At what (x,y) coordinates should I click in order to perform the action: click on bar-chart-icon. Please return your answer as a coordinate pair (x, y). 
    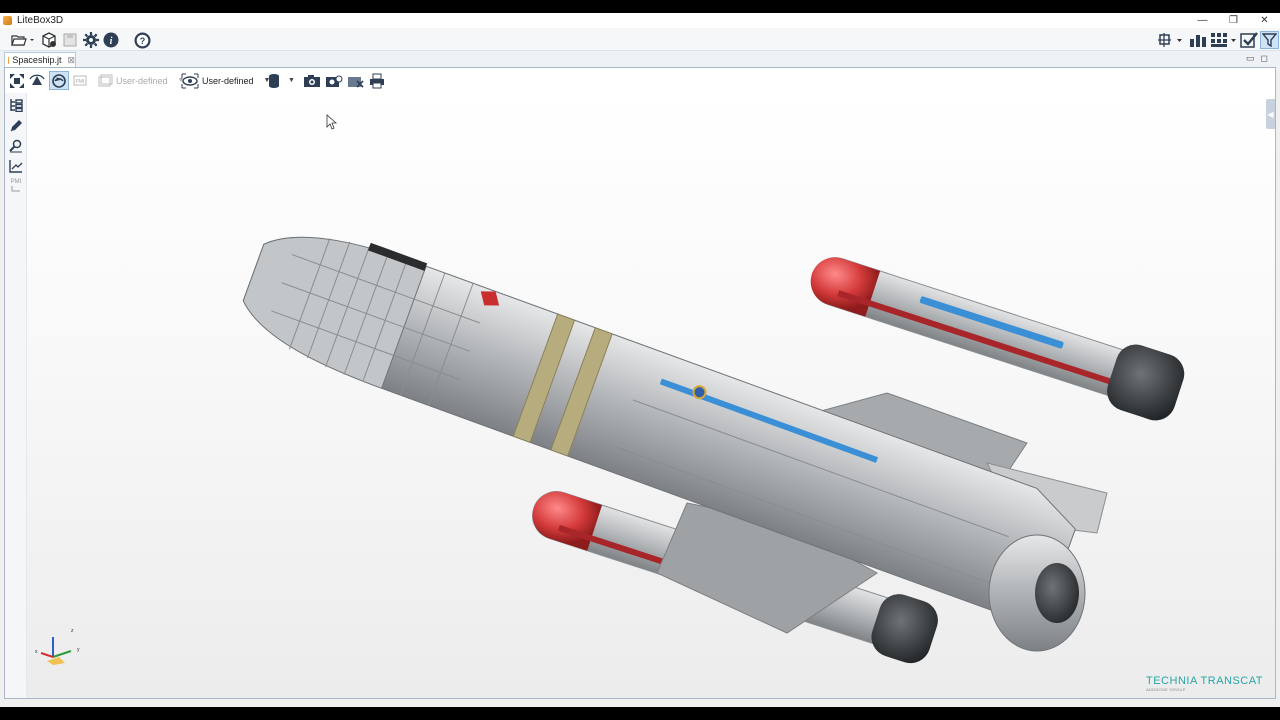
    Looking at the image, I should click on (1198, 40).